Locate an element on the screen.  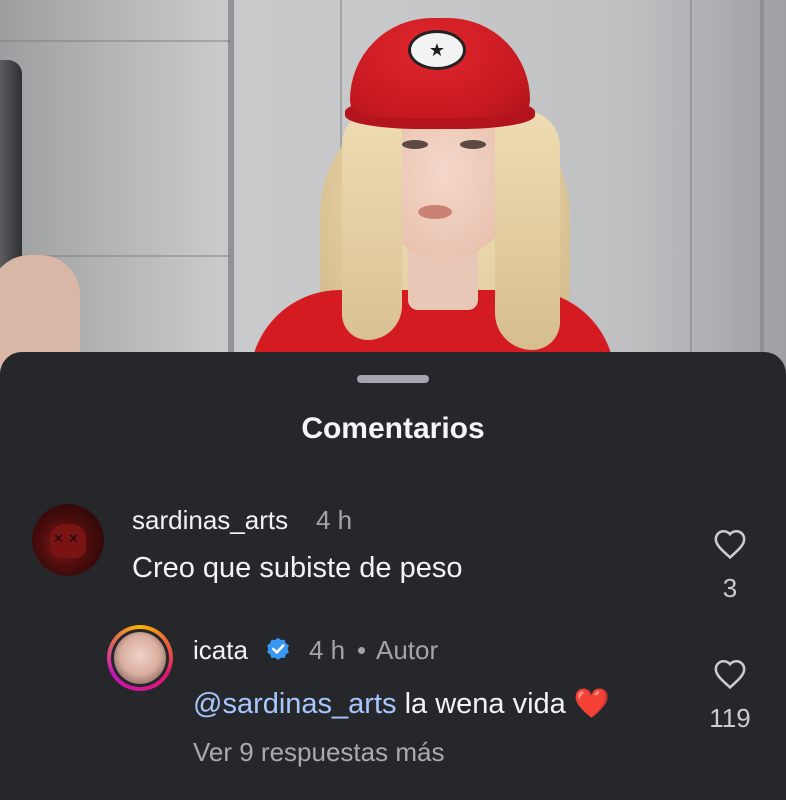
sheet-title: Comentarios is located at coordinates (393, 428).